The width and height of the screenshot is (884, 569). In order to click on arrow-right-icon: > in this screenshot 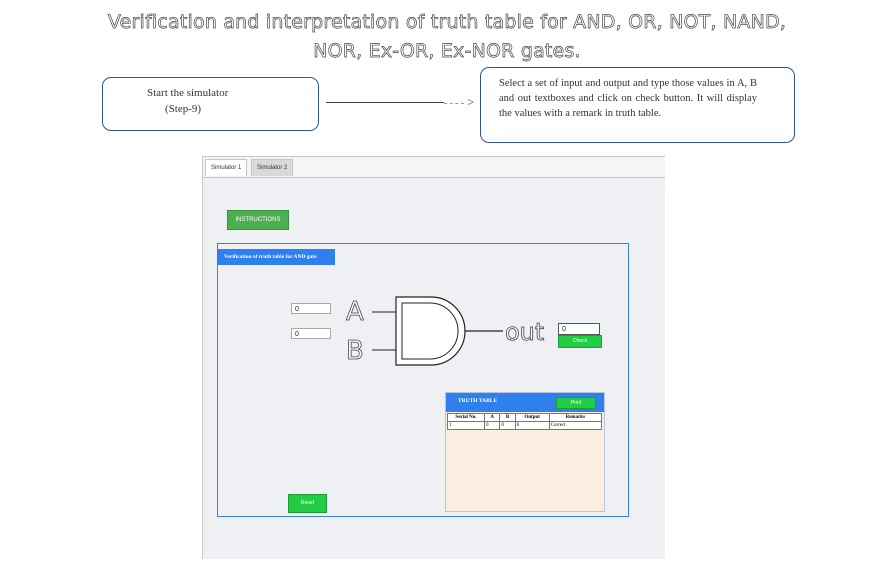, I will do `click(471, 102)`.